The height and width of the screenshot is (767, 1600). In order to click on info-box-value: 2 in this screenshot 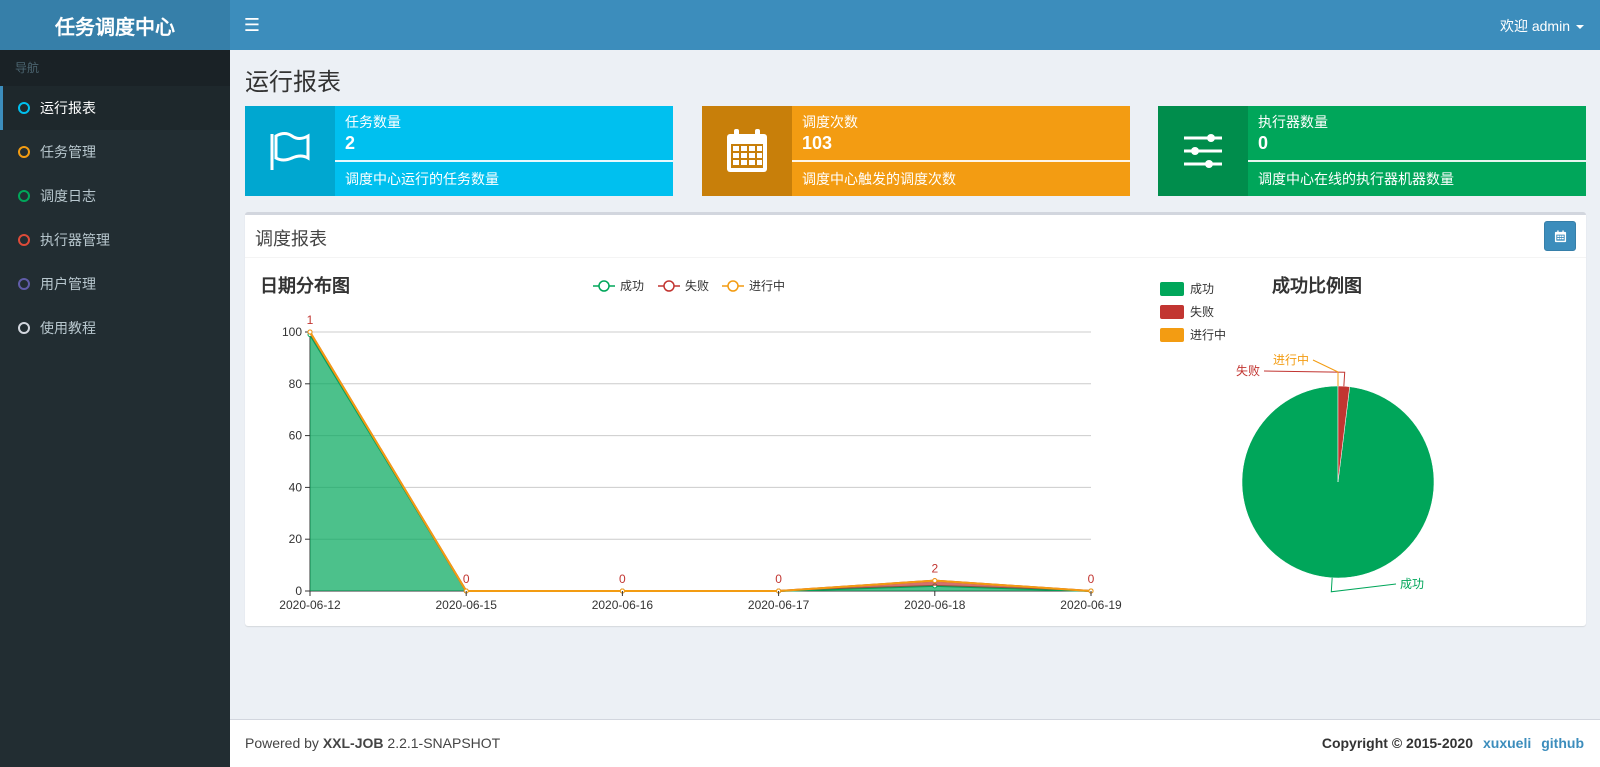, I will do `click(350, 143)`.